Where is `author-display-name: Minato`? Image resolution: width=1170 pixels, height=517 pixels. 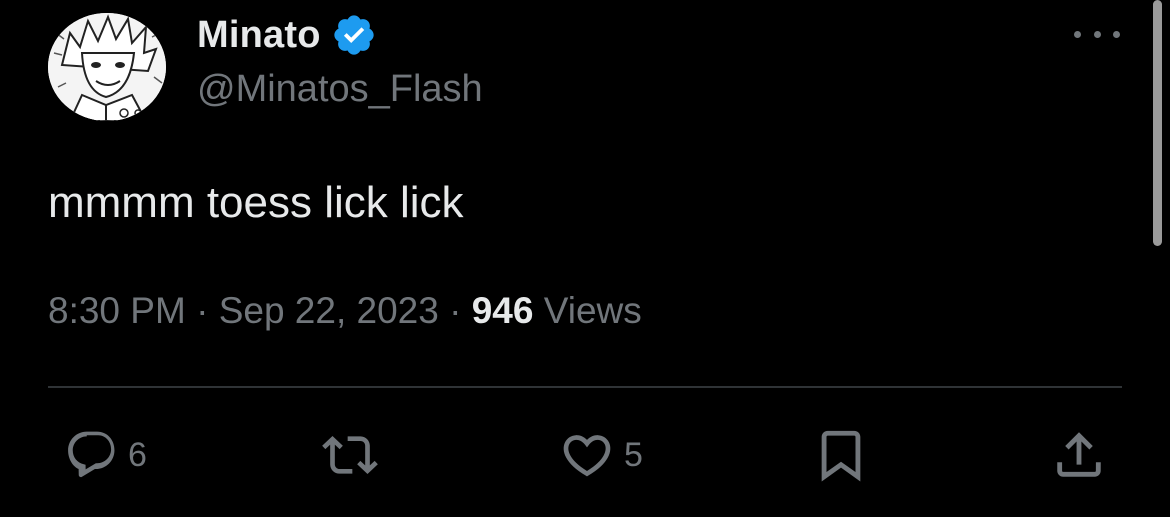
author-display-name: Minato is located at coordinates (259, 35).